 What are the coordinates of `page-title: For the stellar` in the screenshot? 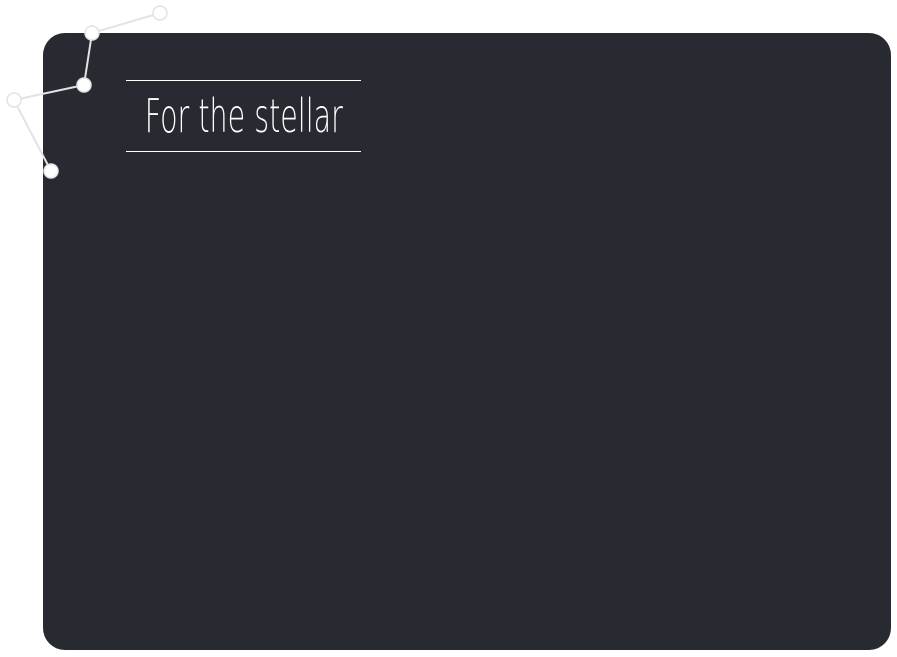 It's located at (243, 116).